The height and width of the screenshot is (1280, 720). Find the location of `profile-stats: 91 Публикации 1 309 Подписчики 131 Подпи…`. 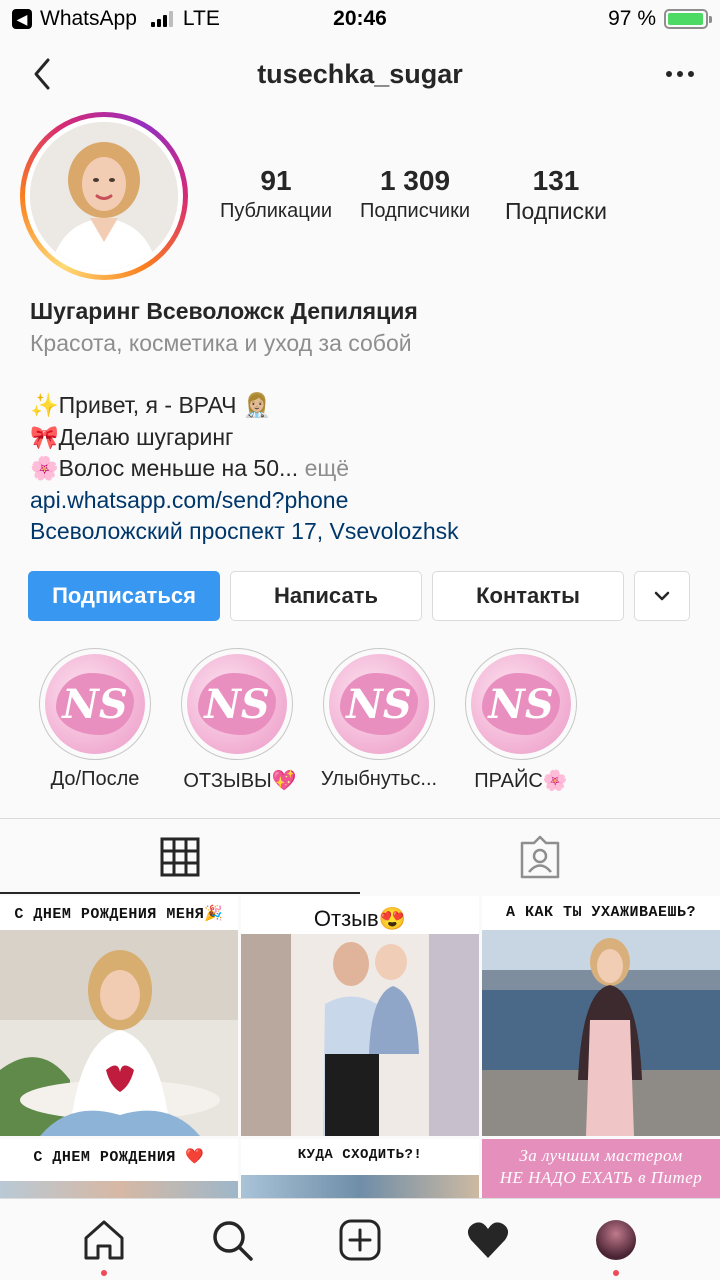

profile-stats: 91 Публикации 1 309 Подписчики 131 Подпи… is located at coordinates (418, 194).